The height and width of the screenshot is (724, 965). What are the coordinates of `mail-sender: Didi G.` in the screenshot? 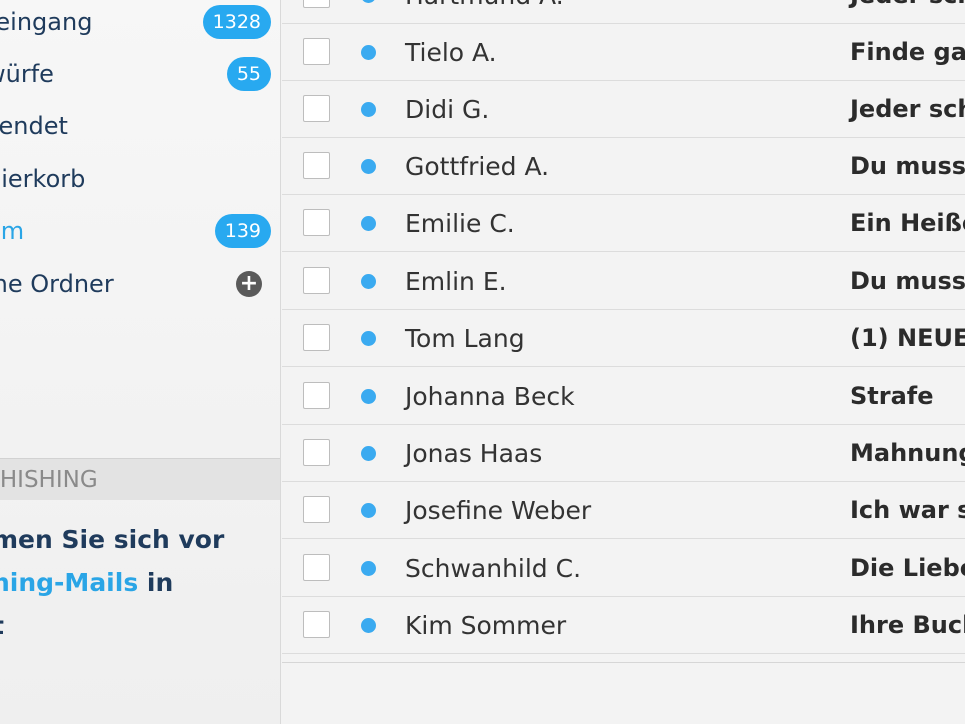 It's located at (447, 109).